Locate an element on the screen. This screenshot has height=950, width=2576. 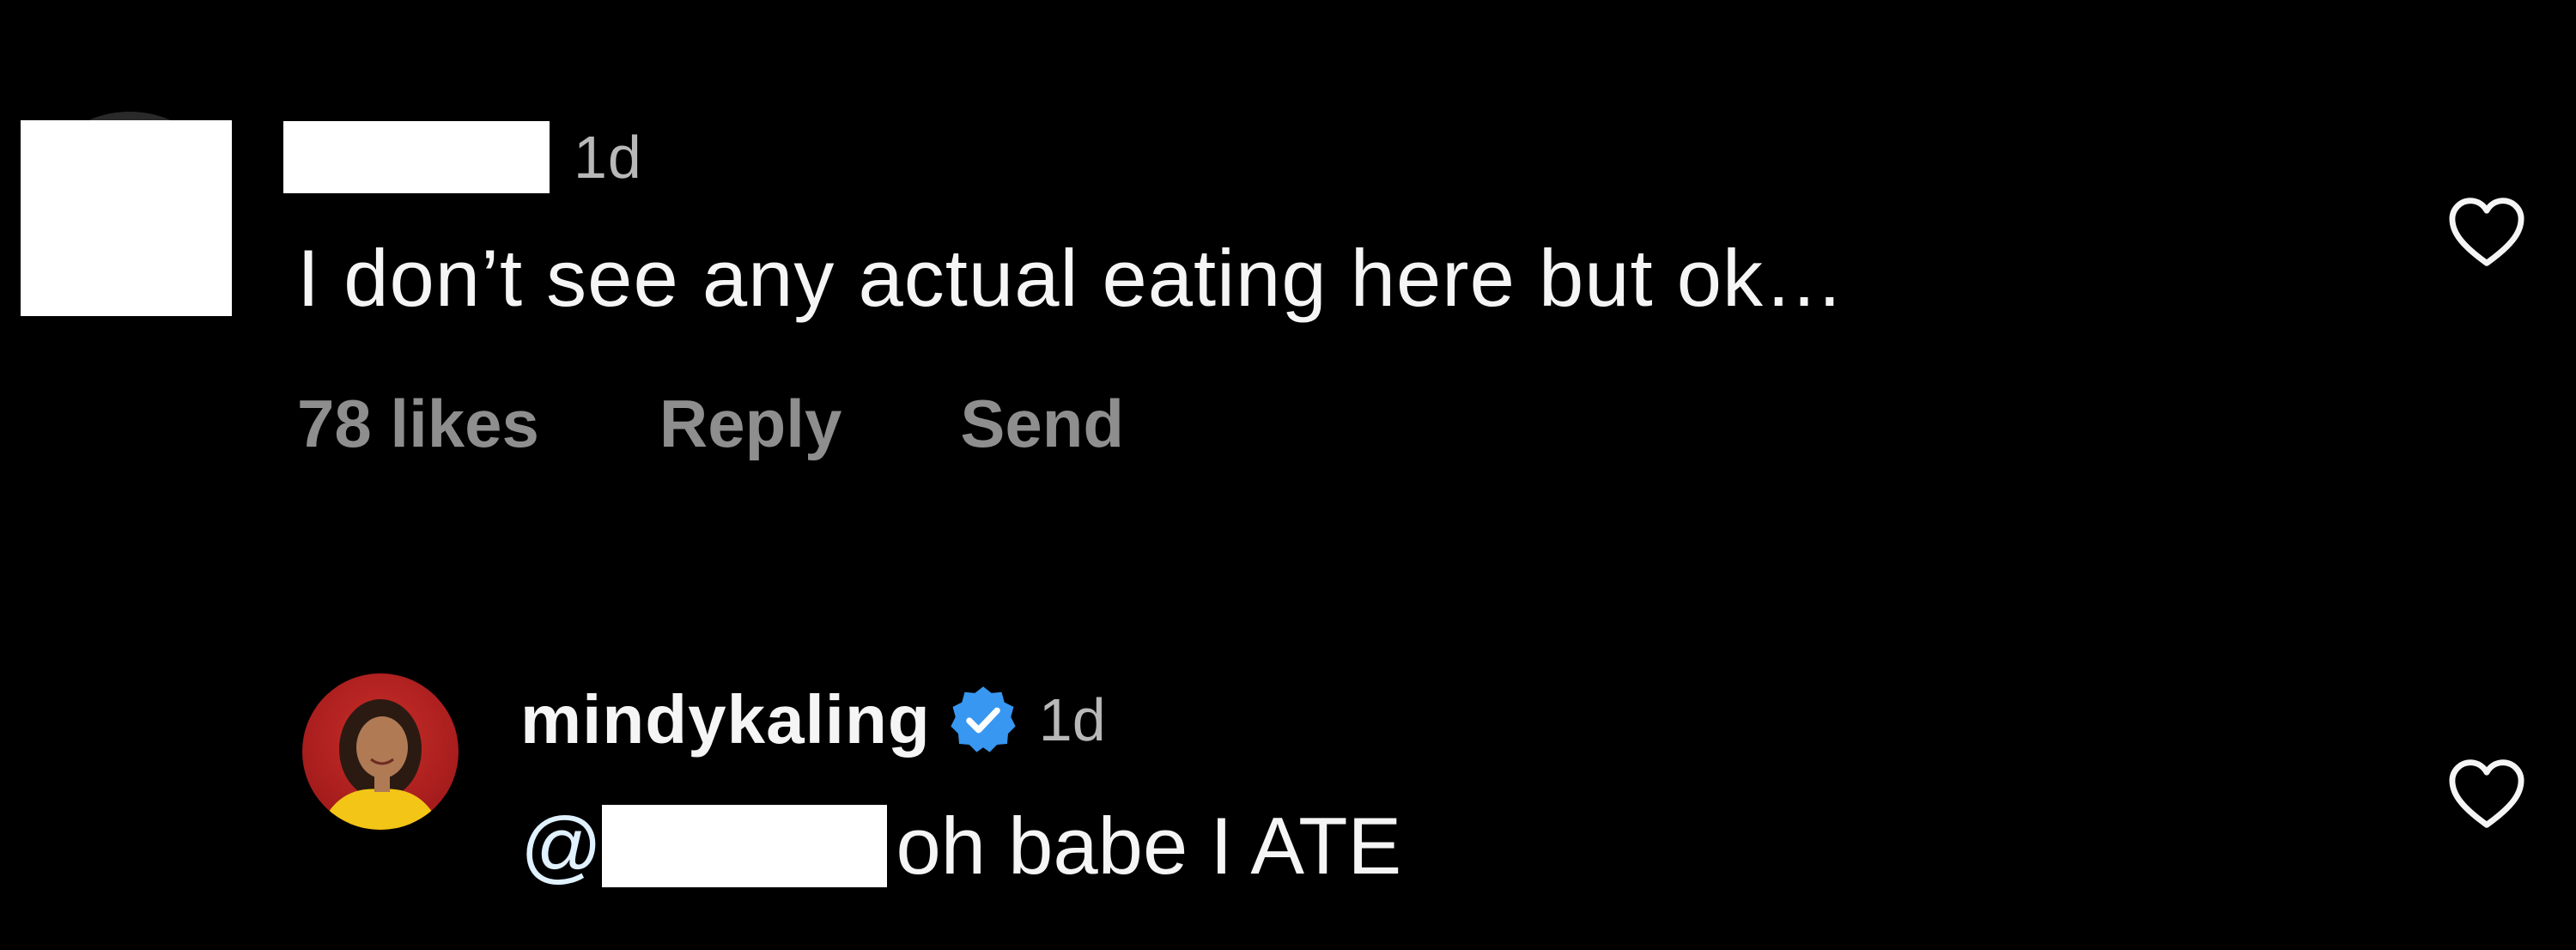
comment-header: mindykaling 1d is located at coordinates (813, 720).